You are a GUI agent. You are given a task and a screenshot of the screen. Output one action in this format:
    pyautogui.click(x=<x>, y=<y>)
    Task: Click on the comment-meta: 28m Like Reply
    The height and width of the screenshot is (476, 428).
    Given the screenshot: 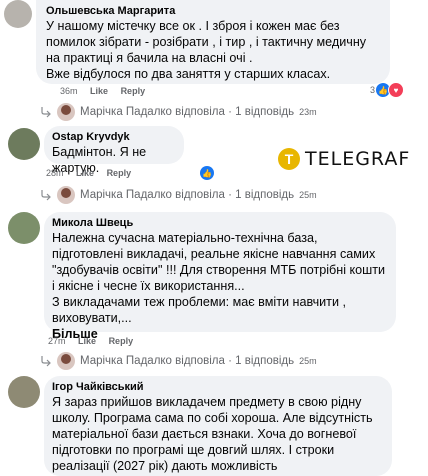 What is the action you would take?
    pyautogui.click(x=93, y=173)
    